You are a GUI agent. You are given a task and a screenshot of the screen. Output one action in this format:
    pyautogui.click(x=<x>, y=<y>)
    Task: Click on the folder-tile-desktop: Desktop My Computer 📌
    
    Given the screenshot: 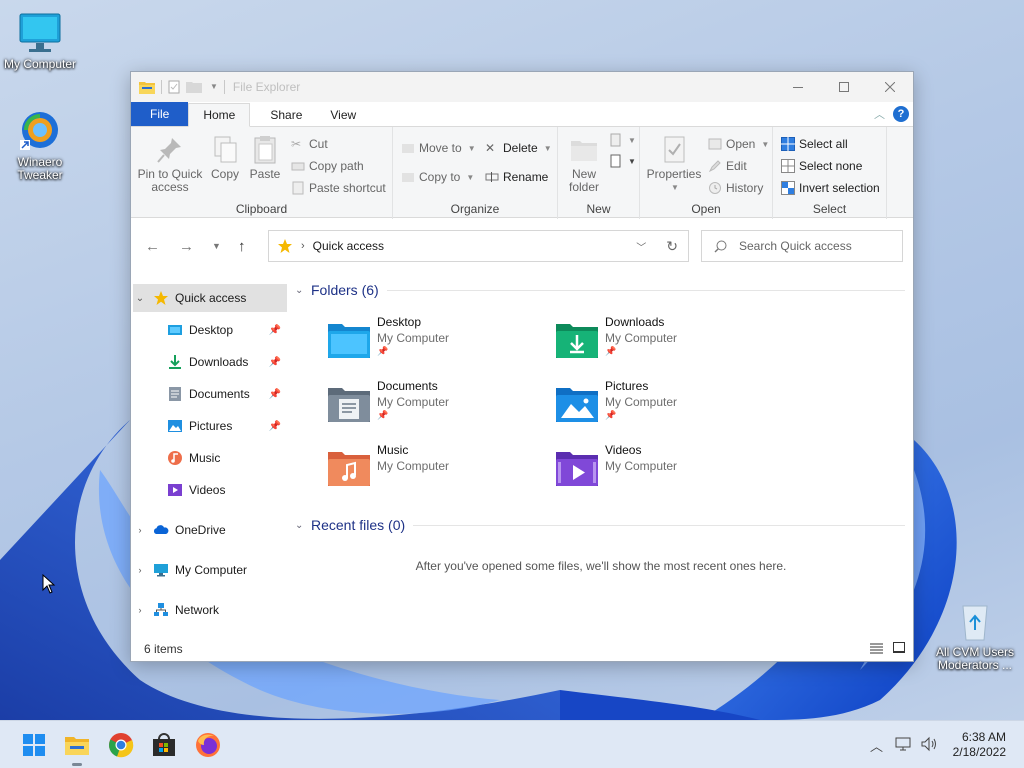 What is the action you would take?
    pyautogui.click(x=437, y=343)
    